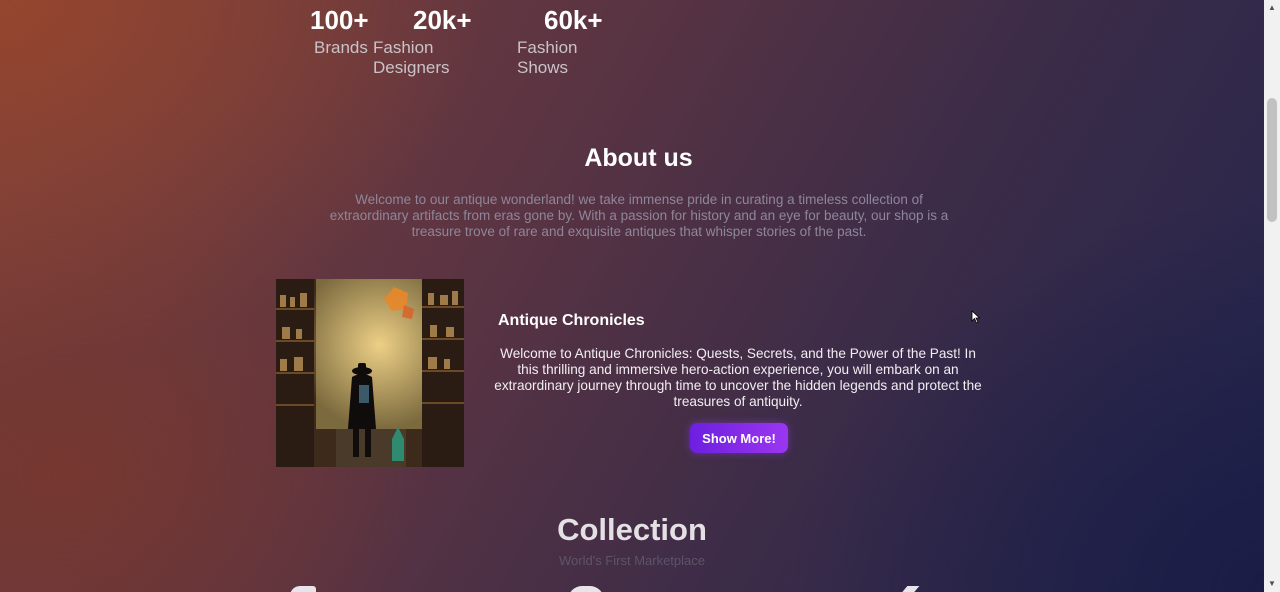  What do you see at coordinates (571, 320) in the screenshot?
I see `card-title: Antique Chronicles` at bounding box center [571, 320].